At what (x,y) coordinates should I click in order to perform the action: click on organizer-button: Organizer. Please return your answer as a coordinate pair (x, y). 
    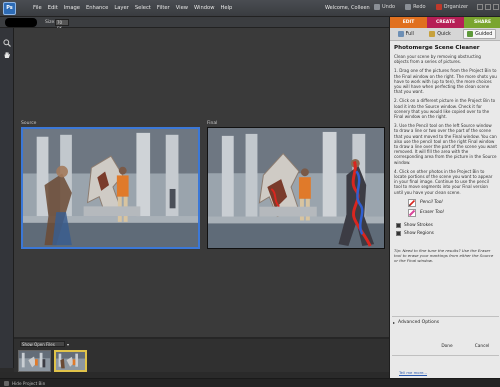
    Looking at the image, I should click on (452, 7).